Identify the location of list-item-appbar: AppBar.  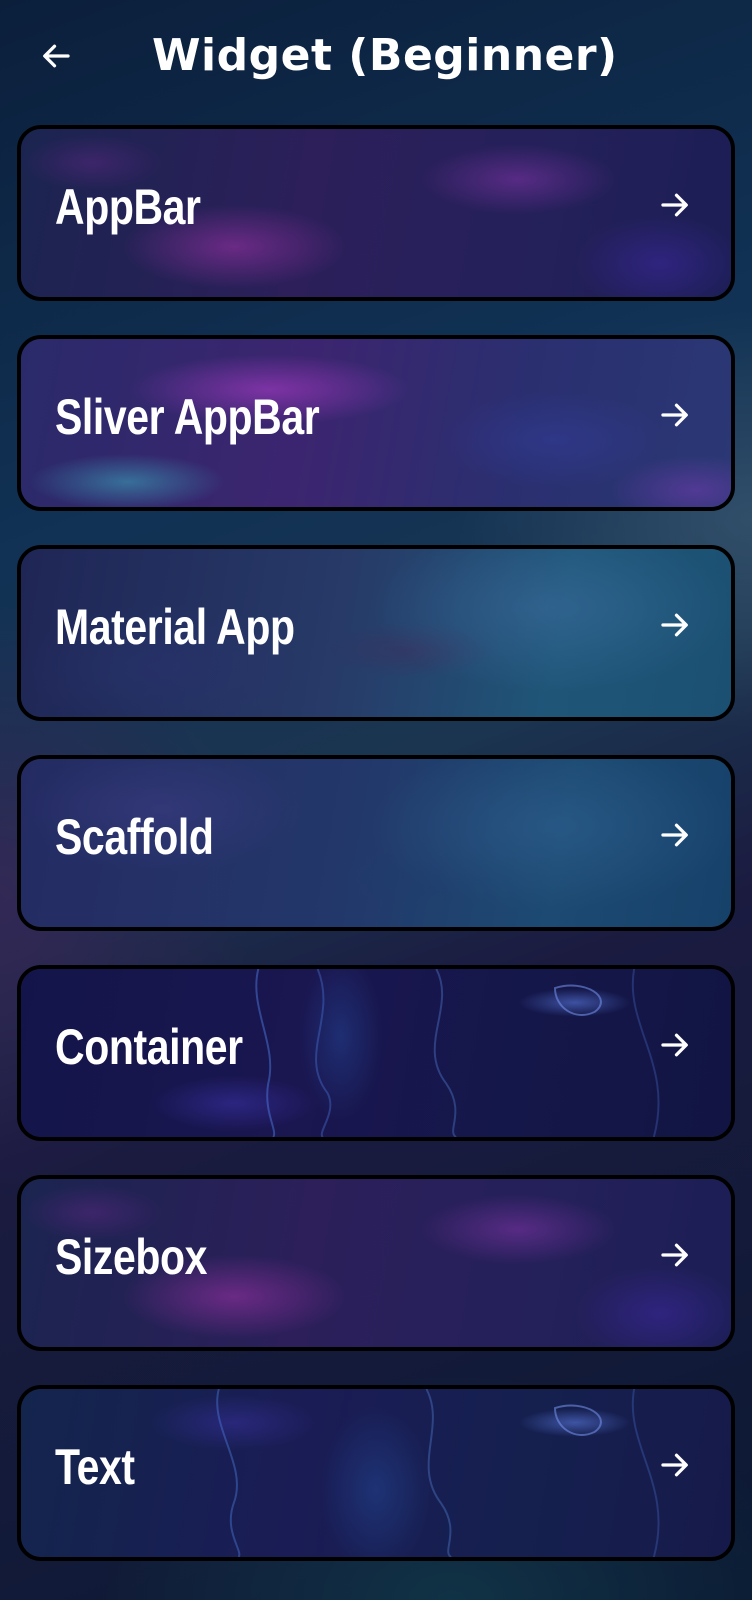
(376, 213).